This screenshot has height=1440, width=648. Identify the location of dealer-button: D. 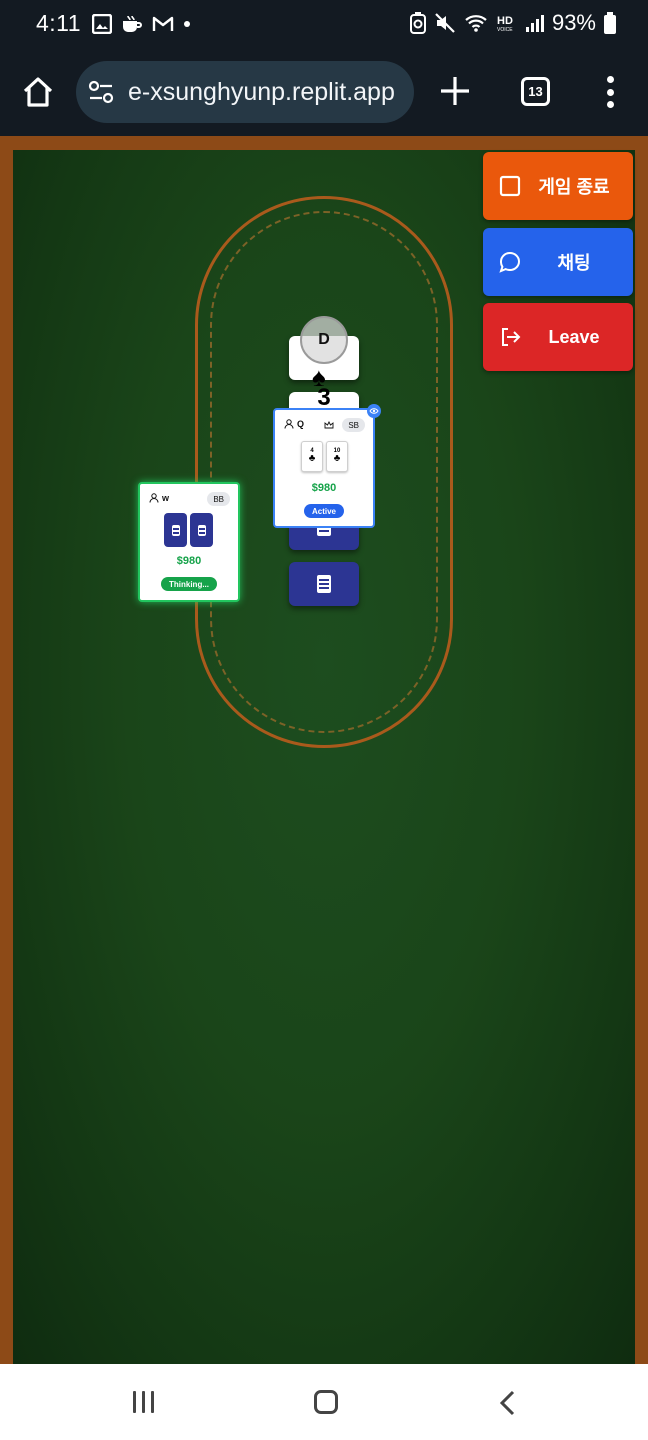
(324, 340).